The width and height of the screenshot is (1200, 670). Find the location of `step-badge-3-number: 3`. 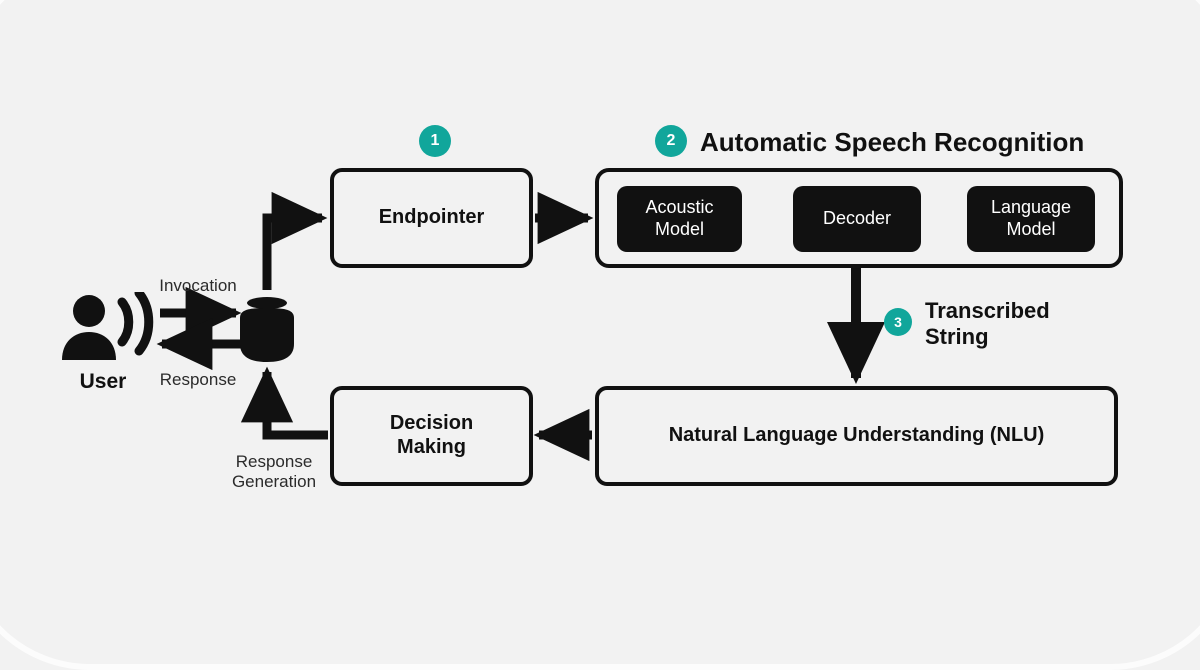

step-badge-3-number: 3 is located at coordinates (898, 322).